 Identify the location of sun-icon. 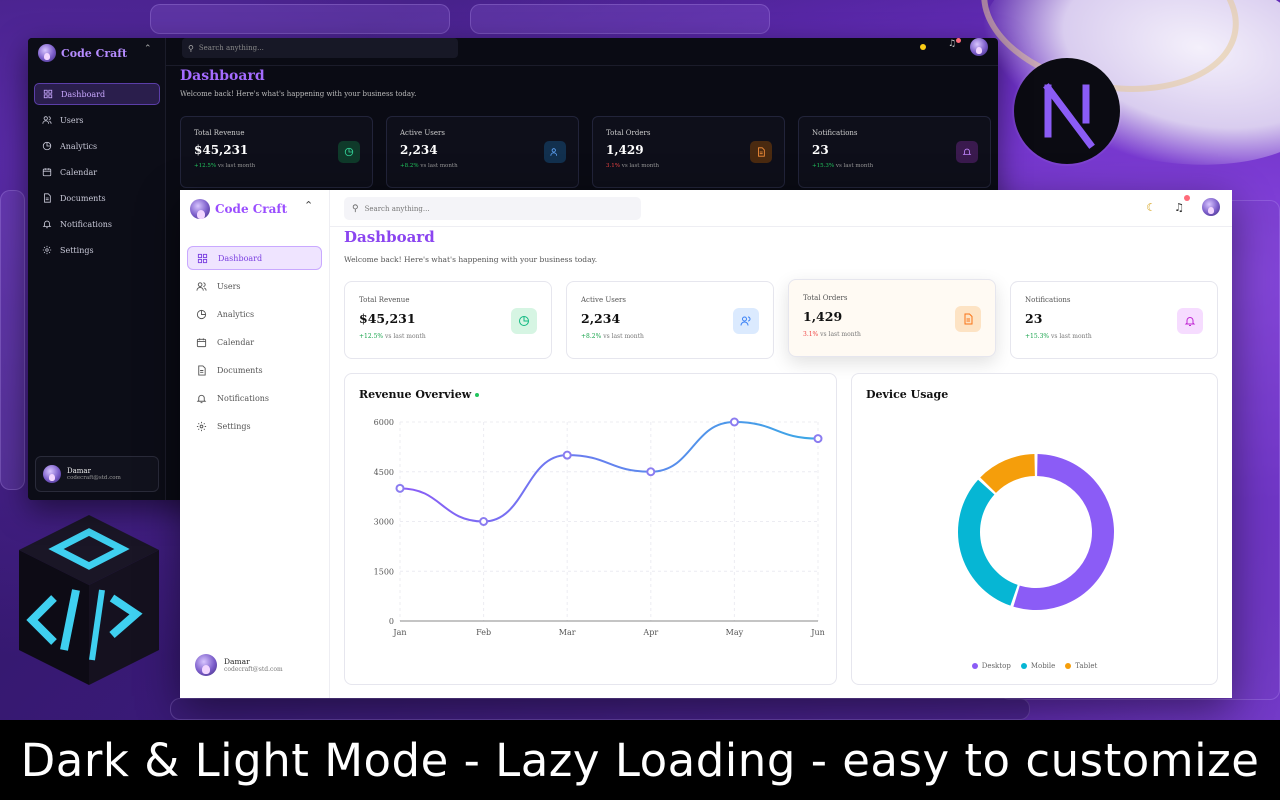
(923, 47).